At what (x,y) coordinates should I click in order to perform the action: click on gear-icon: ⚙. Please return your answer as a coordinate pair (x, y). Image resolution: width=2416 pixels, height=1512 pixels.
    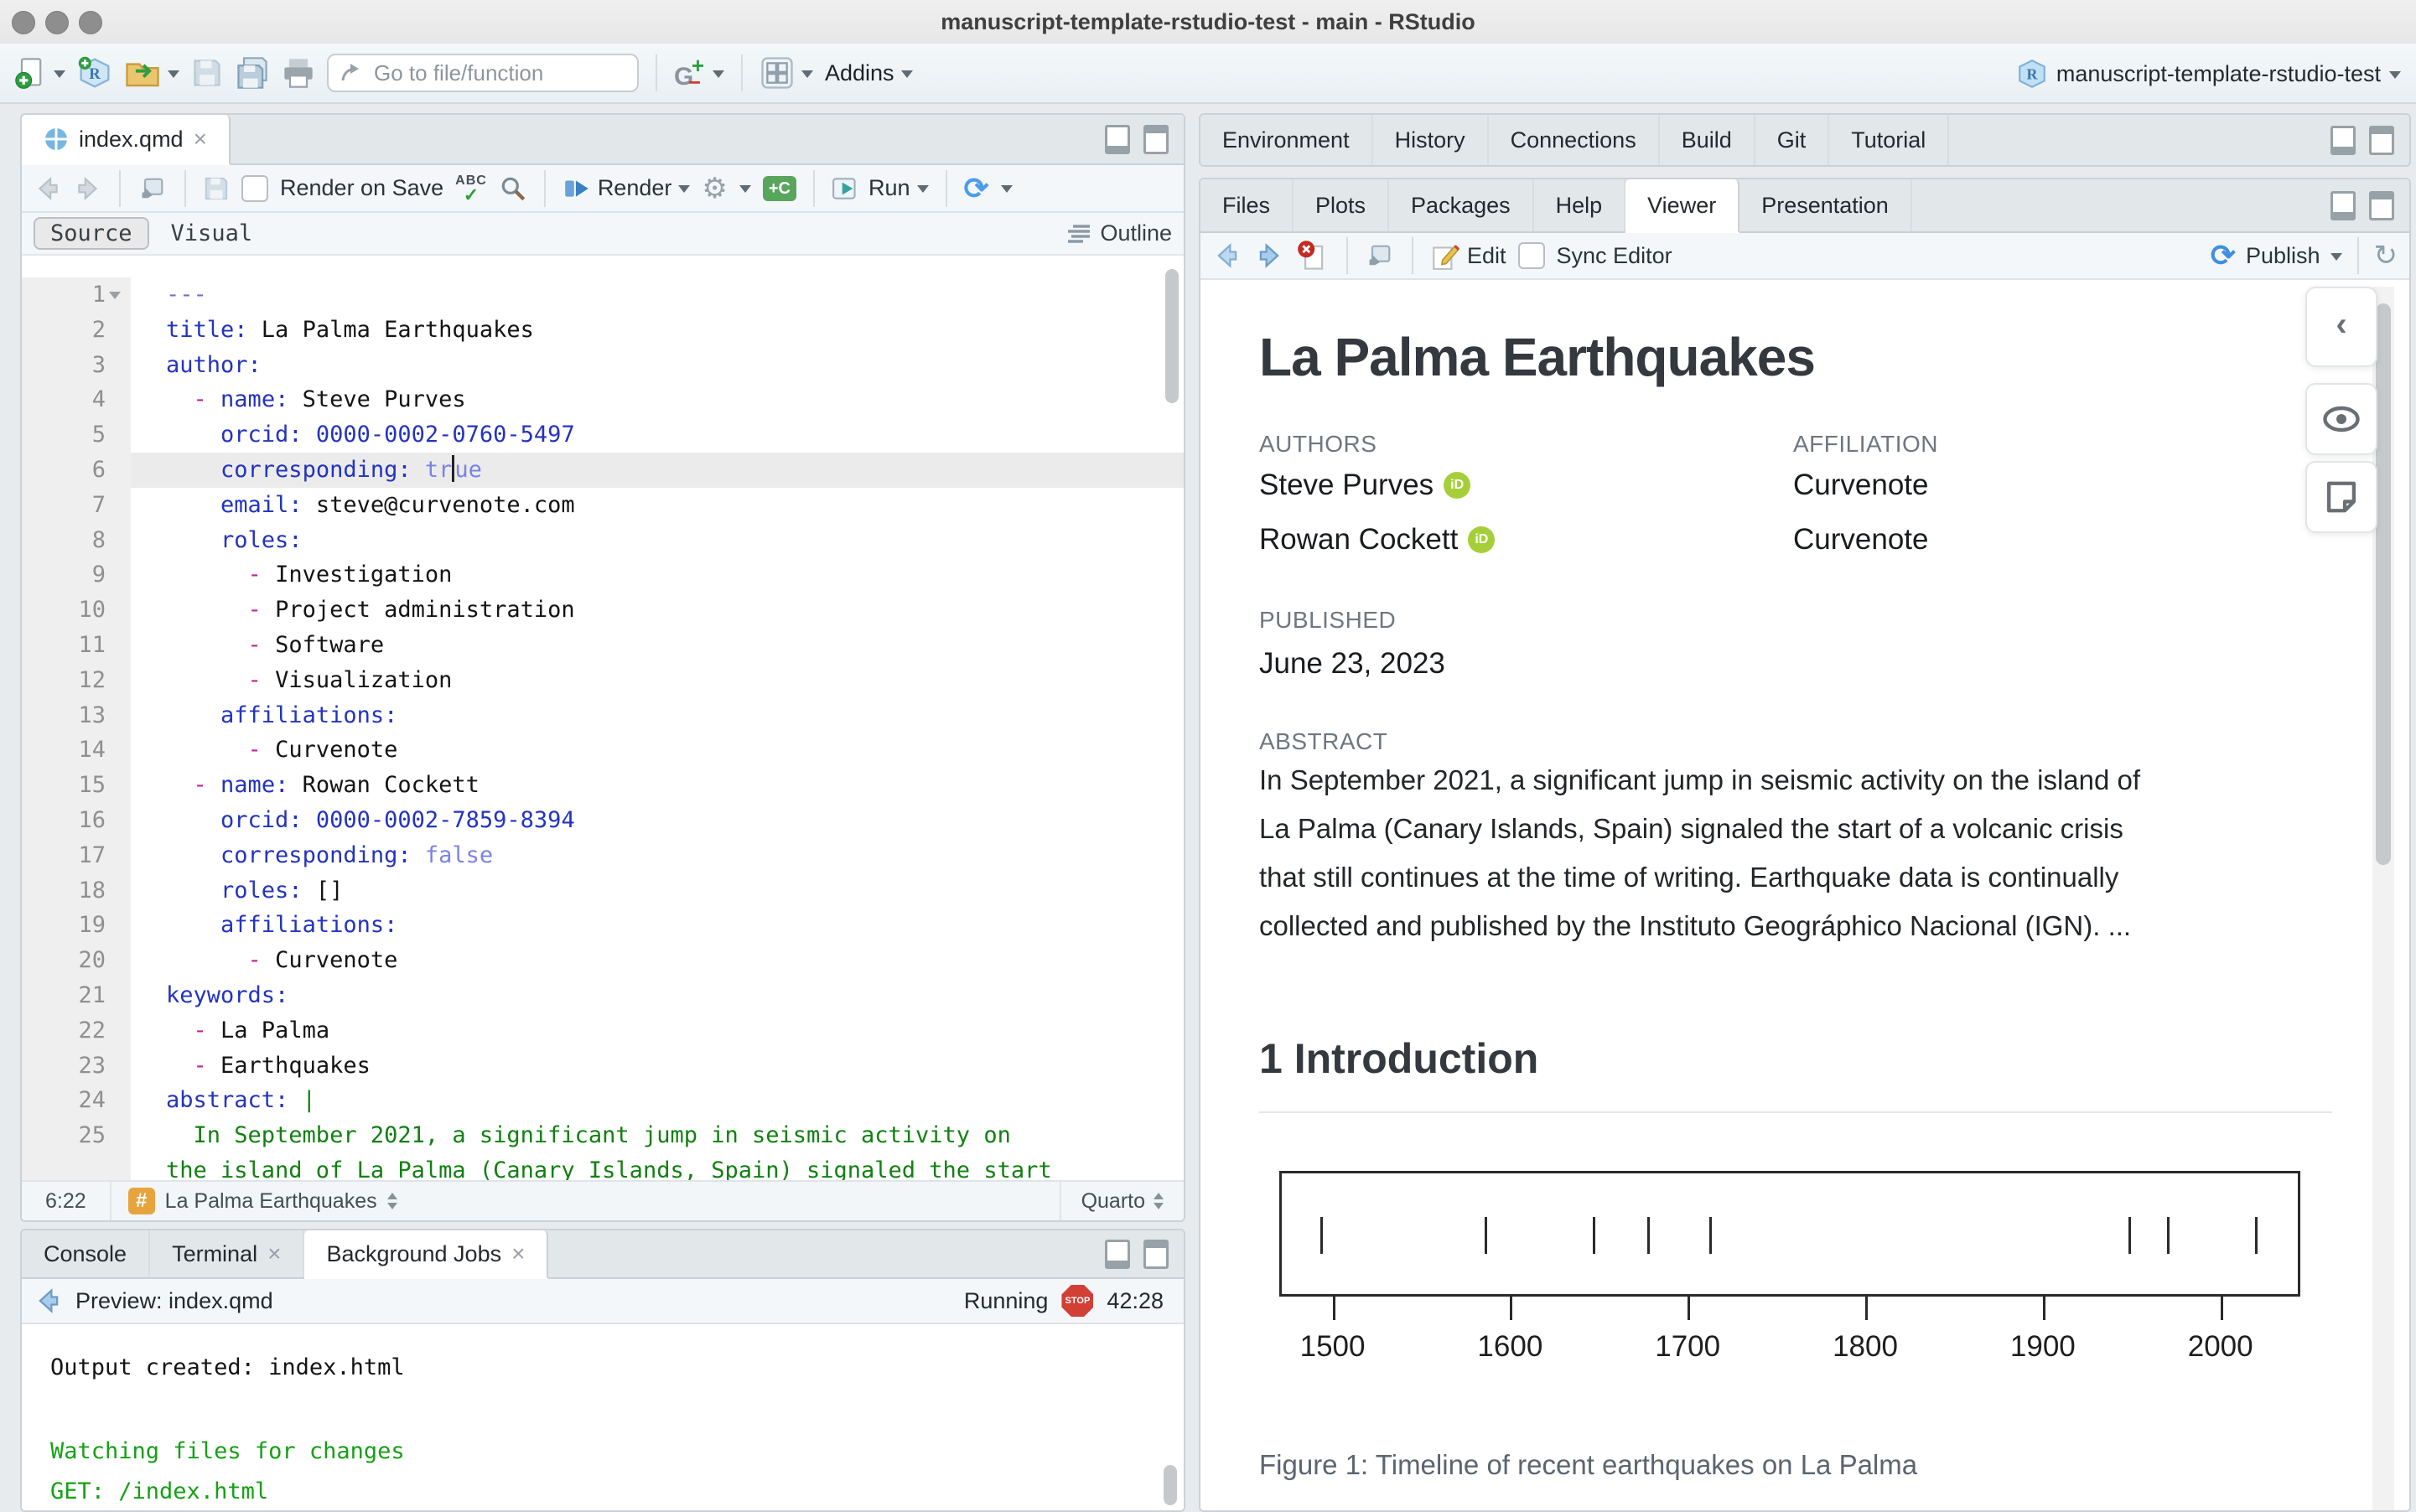
    Looking at the image, I should click on (715, 188).